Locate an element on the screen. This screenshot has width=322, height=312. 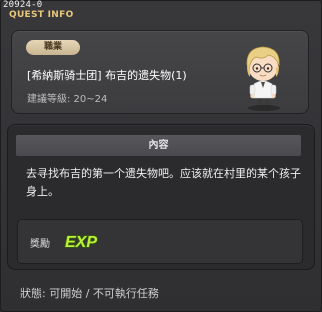
npc-portrait-icon is located at coordinates (263, 76).